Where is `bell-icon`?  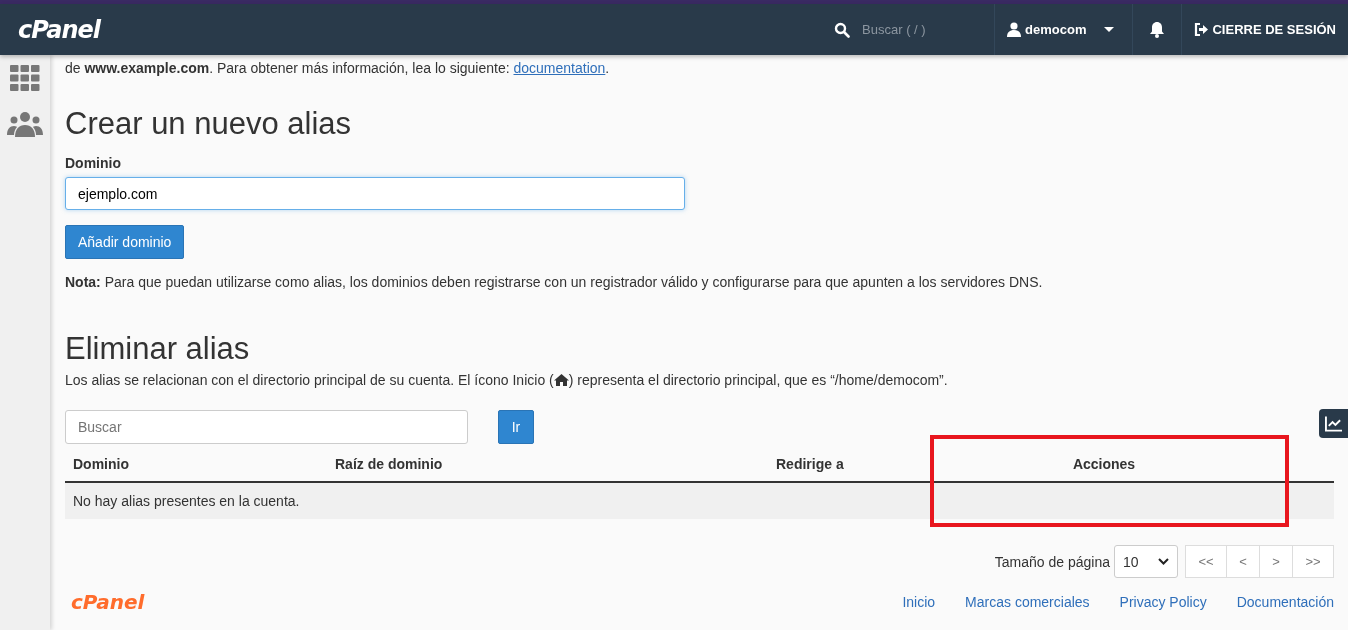
bell-icon is located at coordinates (1157, 29).